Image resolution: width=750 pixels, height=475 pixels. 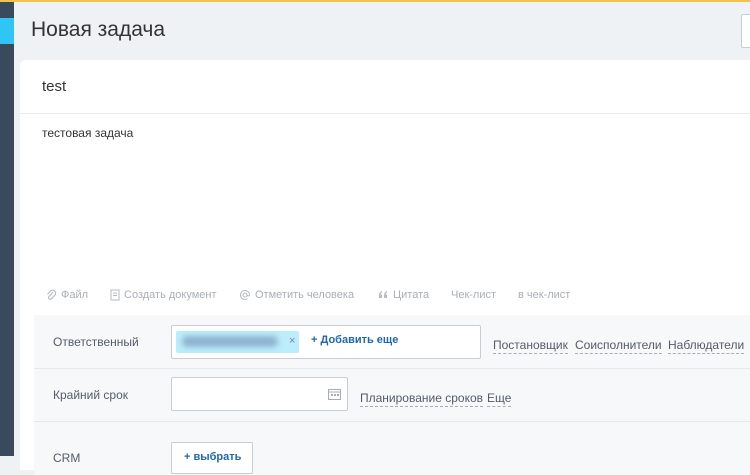 I want to click on toolbar-mention-label: Отметить человека, so click(x=305, y=295).